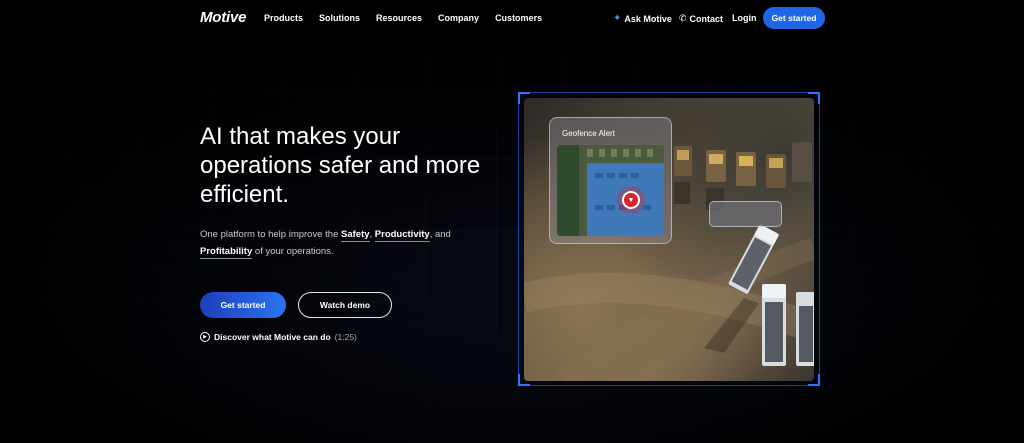 The image size is (1024, 443). I want to click on hero-get-started-button: Get started, so click(243, 305).